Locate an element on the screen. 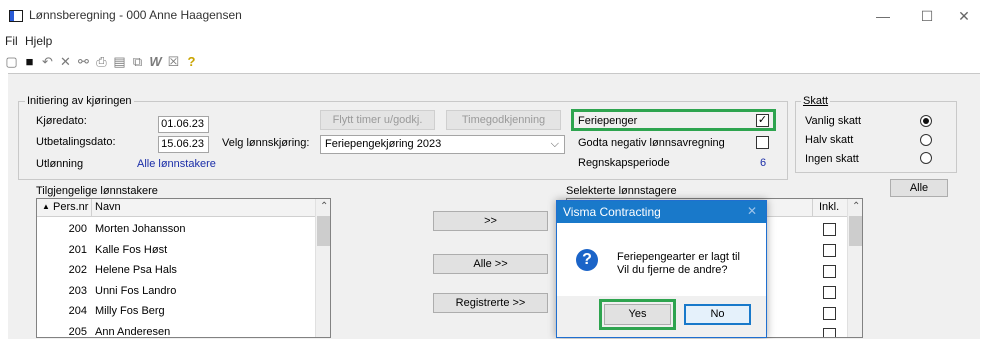  pers-nr-cell: 202 is located at coordinates (77, 270).